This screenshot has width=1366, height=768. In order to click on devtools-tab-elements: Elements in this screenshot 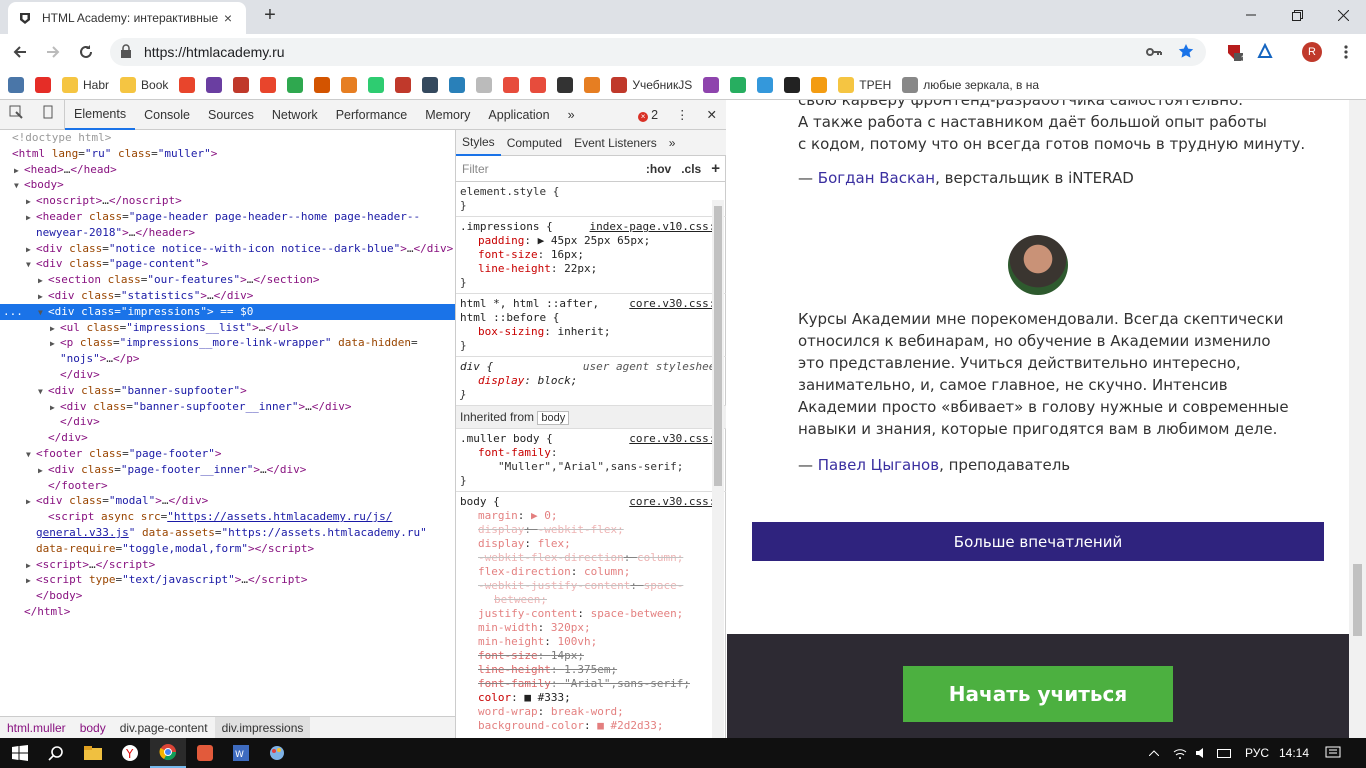, I will do `click(100, 115)`.